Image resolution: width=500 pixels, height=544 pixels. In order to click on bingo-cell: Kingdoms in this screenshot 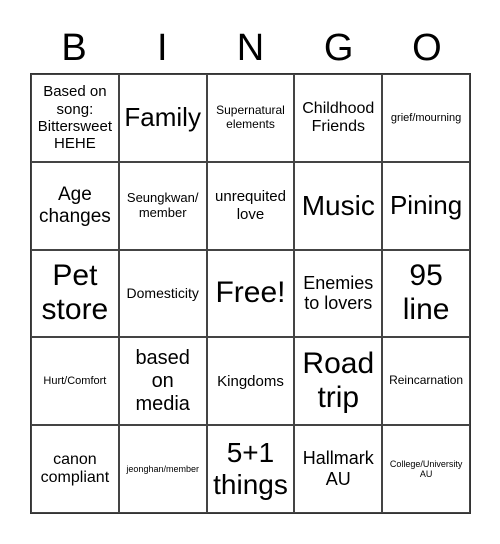, I will do `click(250, 381)`.